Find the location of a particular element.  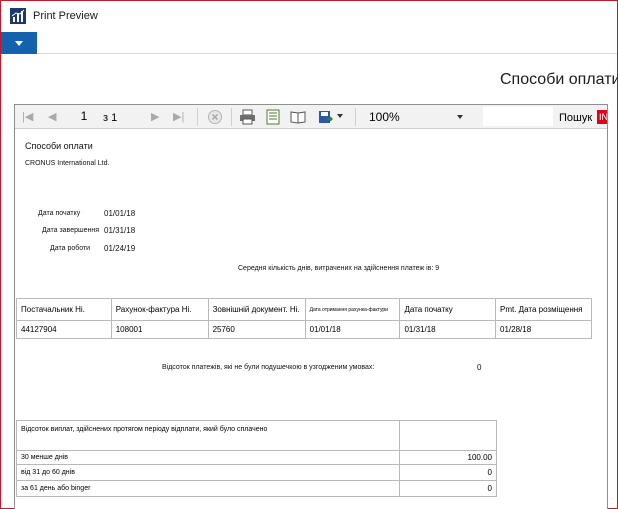

column-header: Рахунок-фактура Ні. is located at coordinates (159, 309).